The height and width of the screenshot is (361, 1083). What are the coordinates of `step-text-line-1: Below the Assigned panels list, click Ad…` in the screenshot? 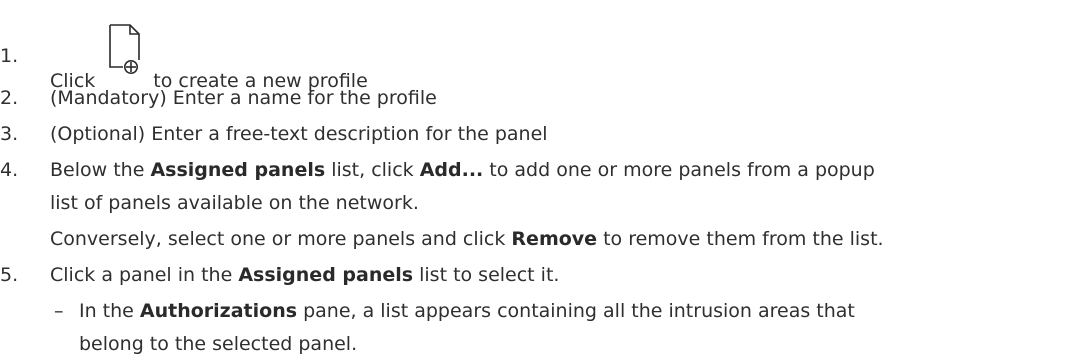 It's located at (462, 170).